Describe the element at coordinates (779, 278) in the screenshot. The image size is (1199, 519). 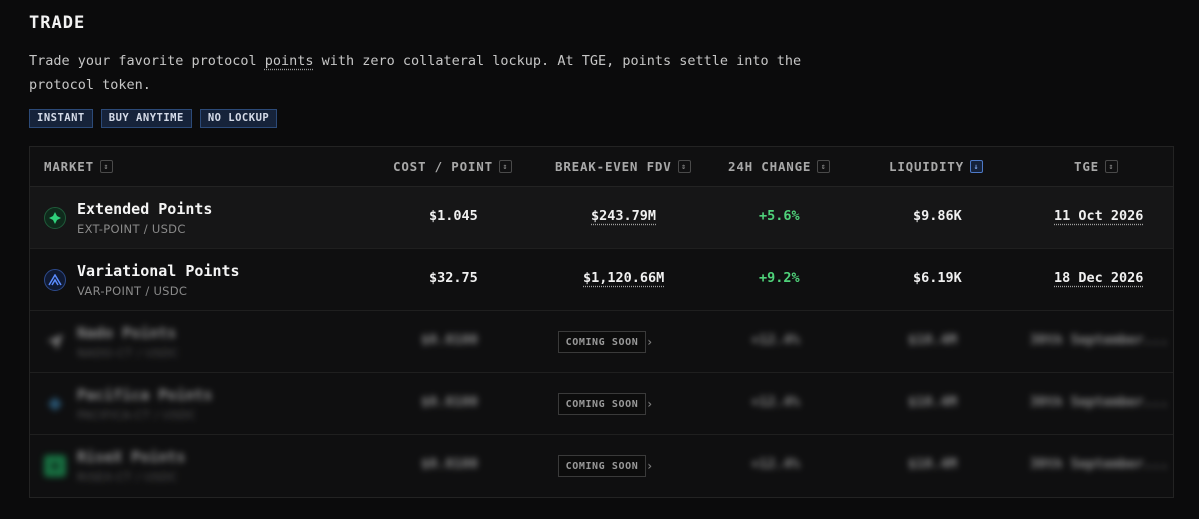
I see `change-24h: +9.2%` at that location.